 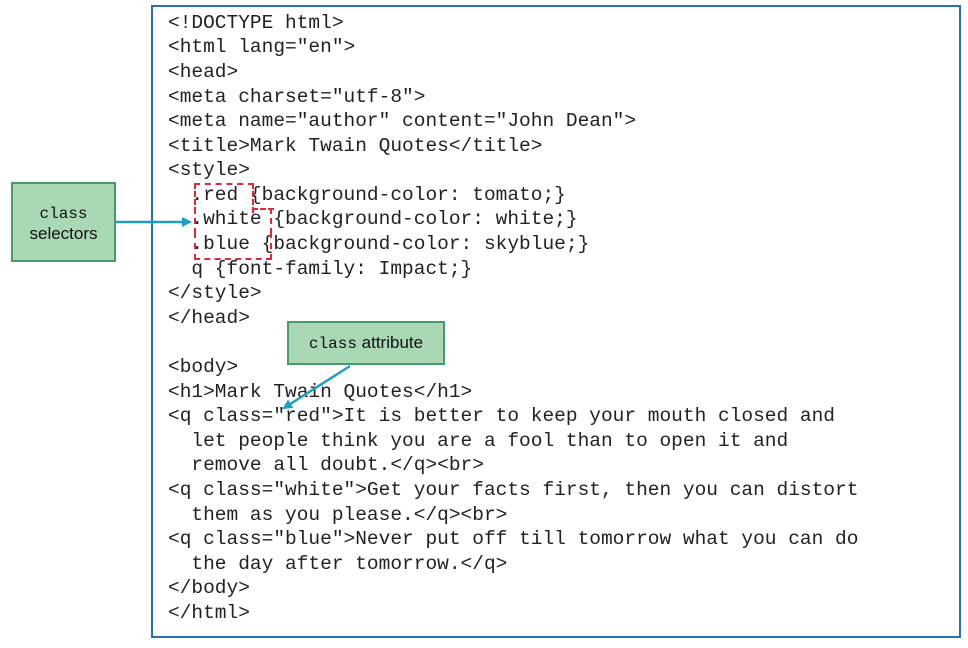 I want to click on code-line: </style>, so click(x=215, y=293).